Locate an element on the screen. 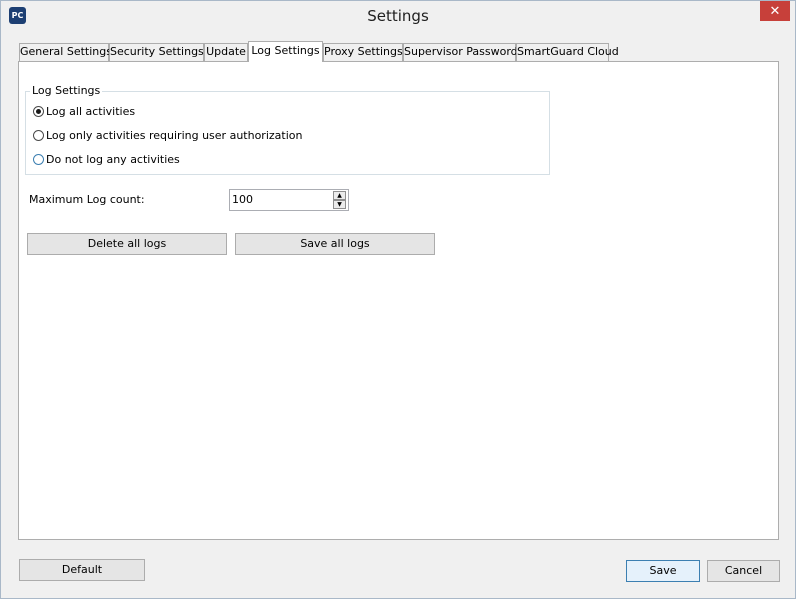  default-button: Default is located at coordinates (82, 570).